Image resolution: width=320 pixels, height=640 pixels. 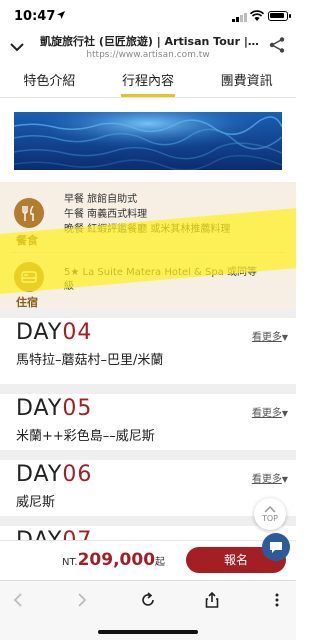 I want to click on tab-itinerary: 行程內容, so click(x=148, y=82).